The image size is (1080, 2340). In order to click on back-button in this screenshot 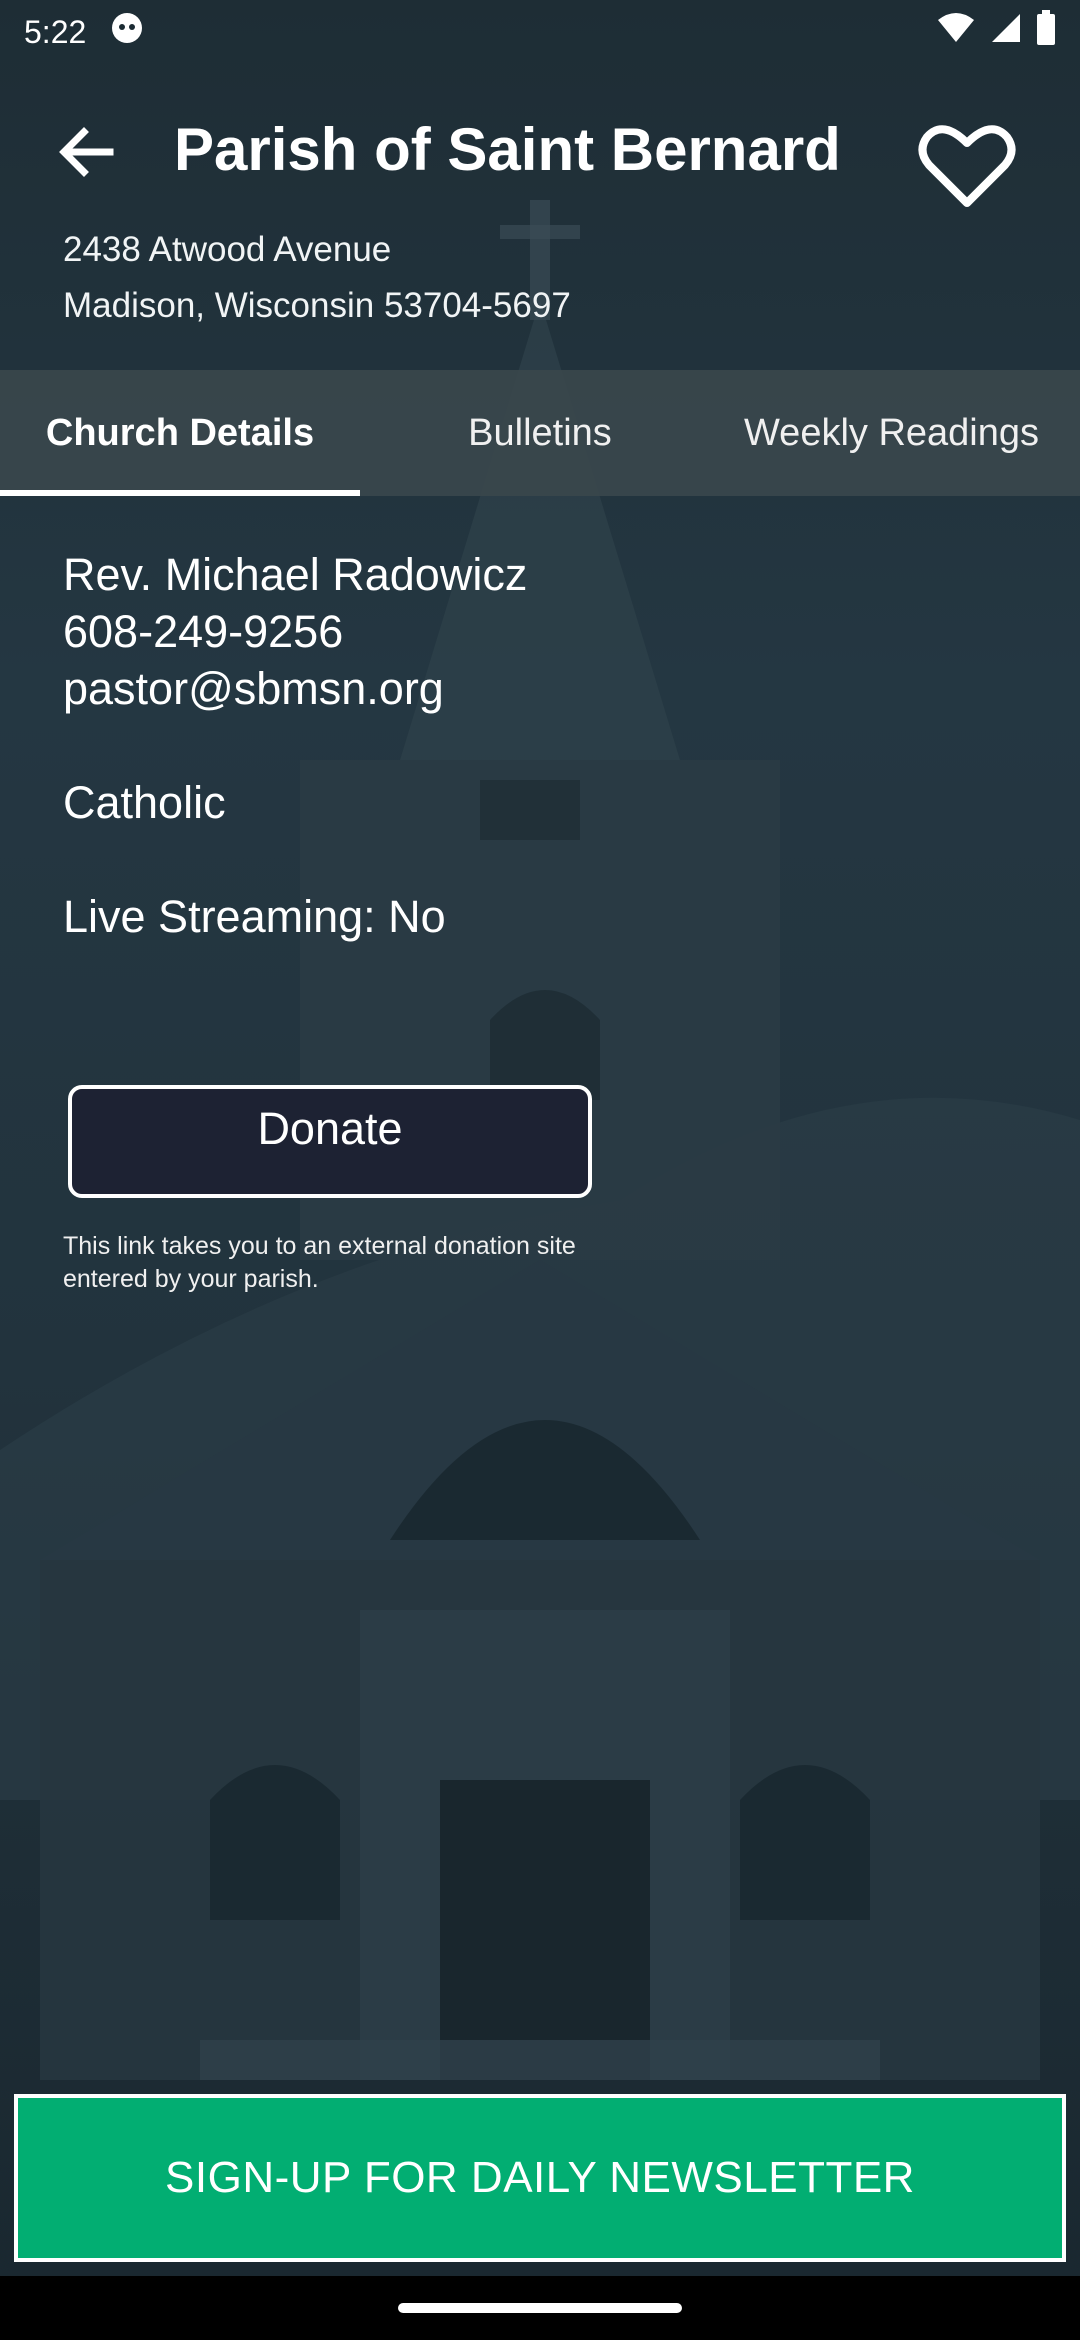, I will do `click(86, 154)`.